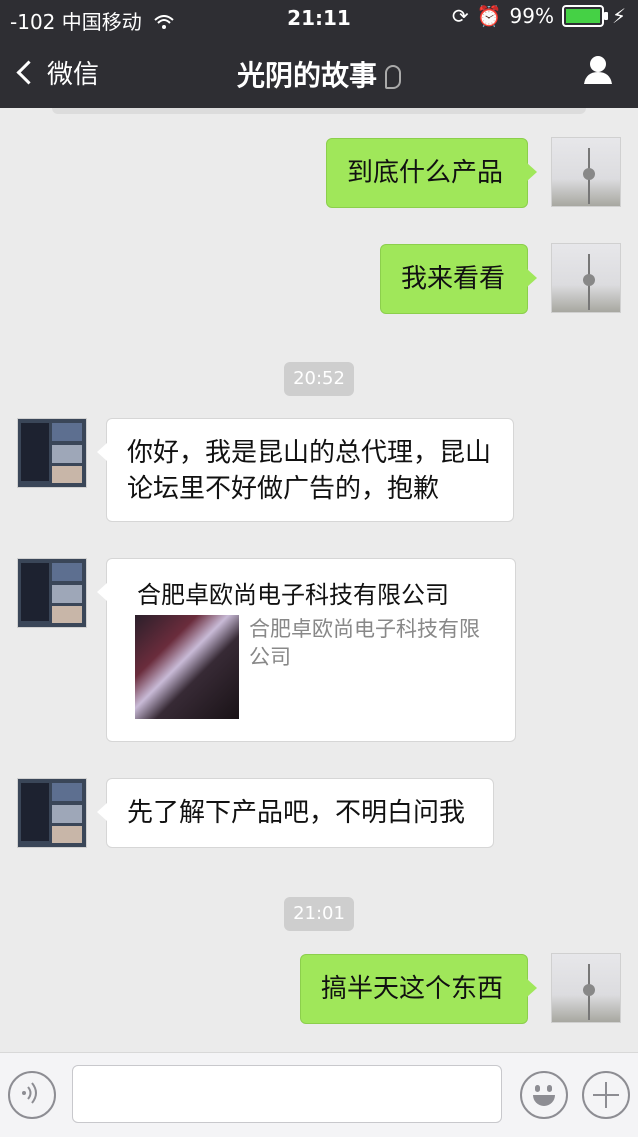  I want to click on battery-fill, so click(582, 16).